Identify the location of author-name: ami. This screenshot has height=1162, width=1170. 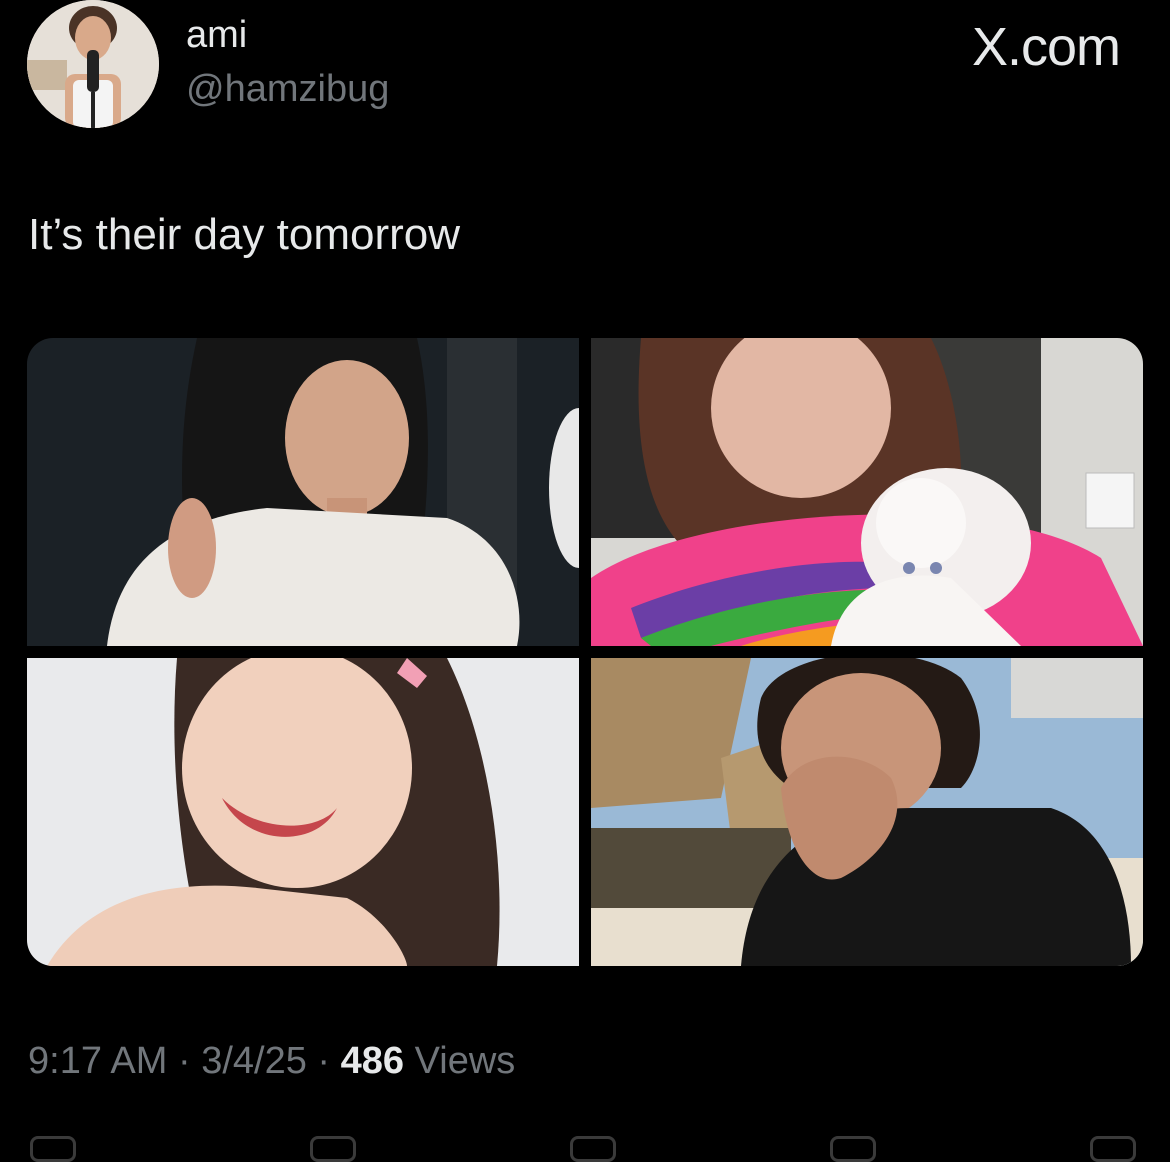
(216, 35).